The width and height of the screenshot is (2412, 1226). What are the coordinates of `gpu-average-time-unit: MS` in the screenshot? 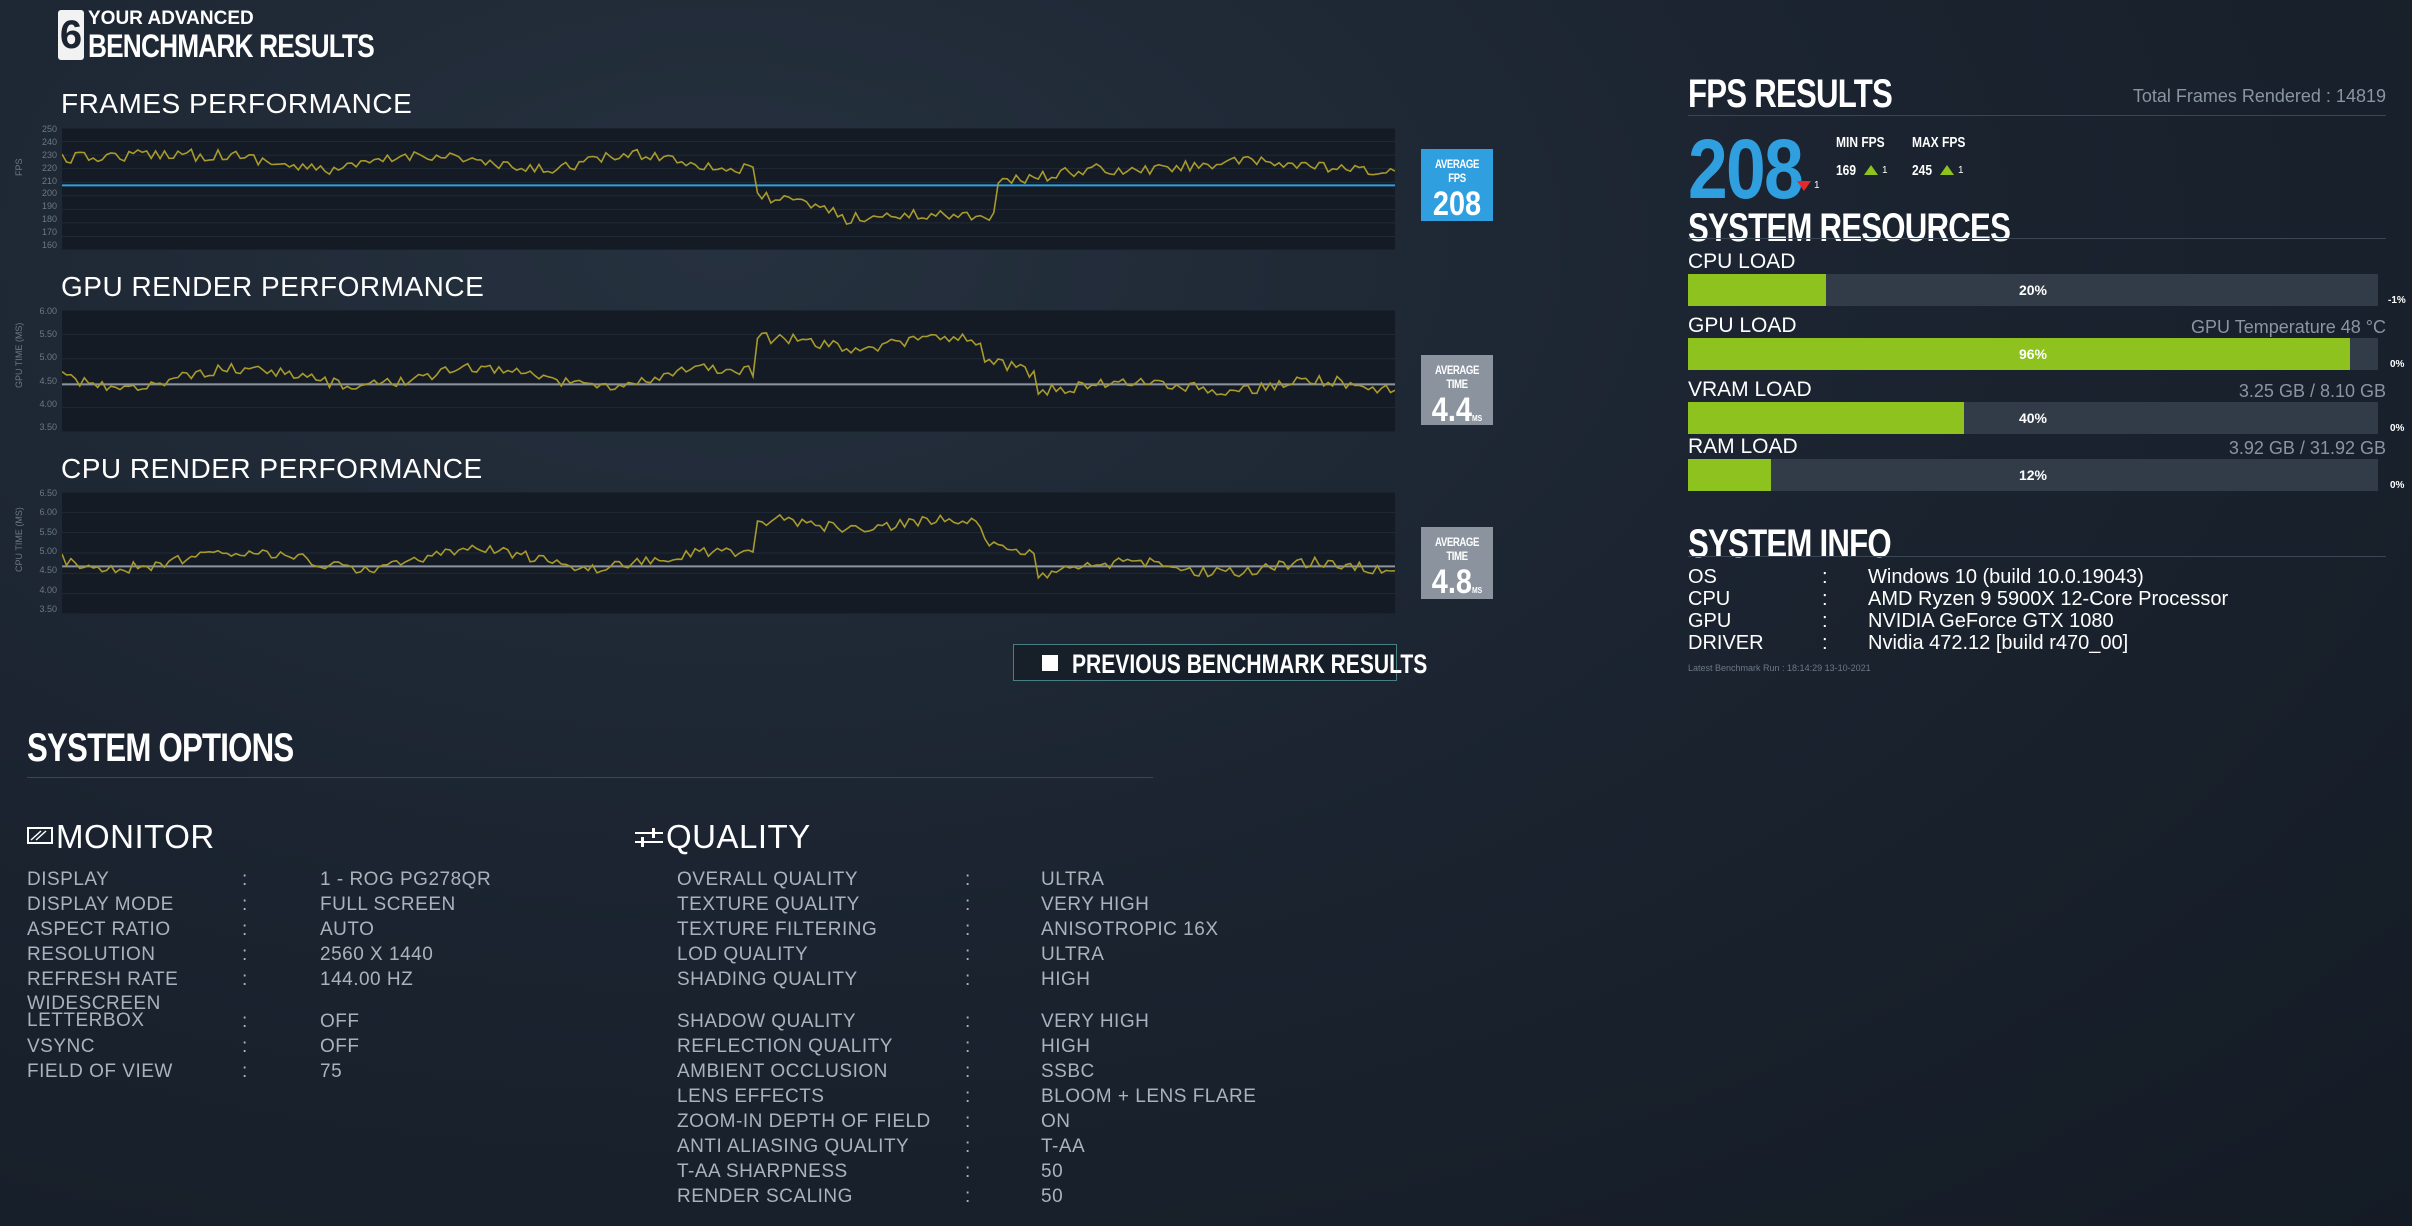 It's located at (1477, 418).